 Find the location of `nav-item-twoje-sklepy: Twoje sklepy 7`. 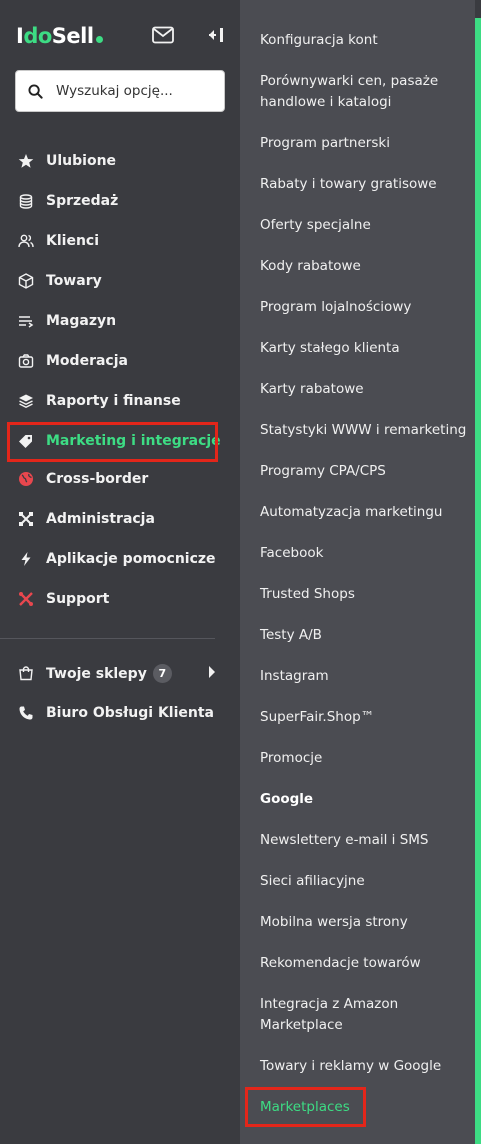

nav-item-twoje-sklepy: Twoje sklepy 7 is located at coordinates (120, 673).